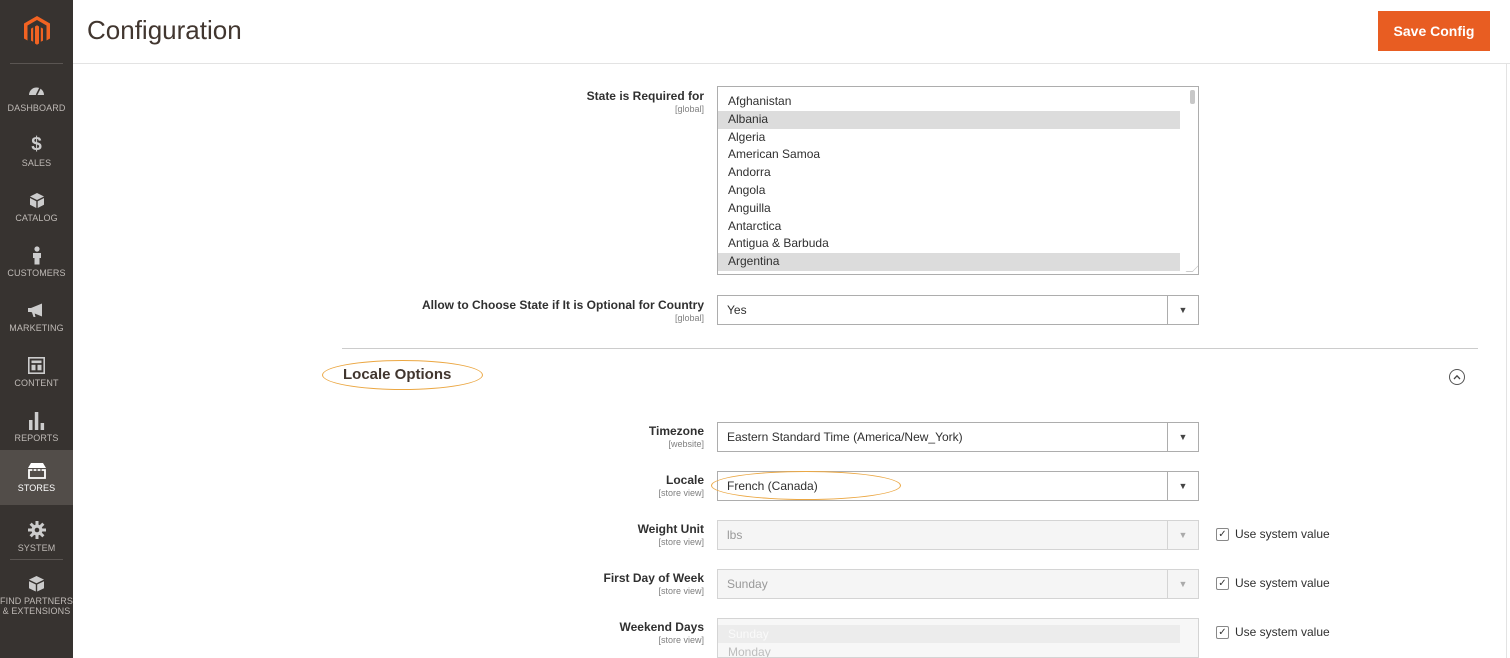 The height and width of the screenshot is (658, 1510). Describe the element at coordinates (681, 485) in the screenshot. I see `locale-label: Locale [store view]` at that location.